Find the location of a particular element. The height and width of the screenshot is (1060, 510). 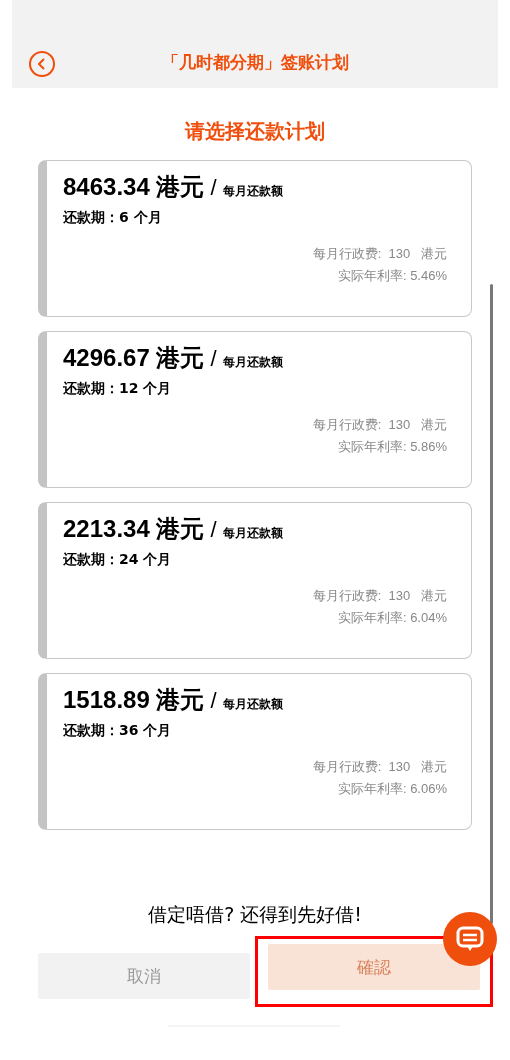

plan-card: 1518.89 港元 / 每月还款额 还款期：36 个月 每月行政费: 130 港元 实际年利率: 6.06% is located at coordinates (255, 751).